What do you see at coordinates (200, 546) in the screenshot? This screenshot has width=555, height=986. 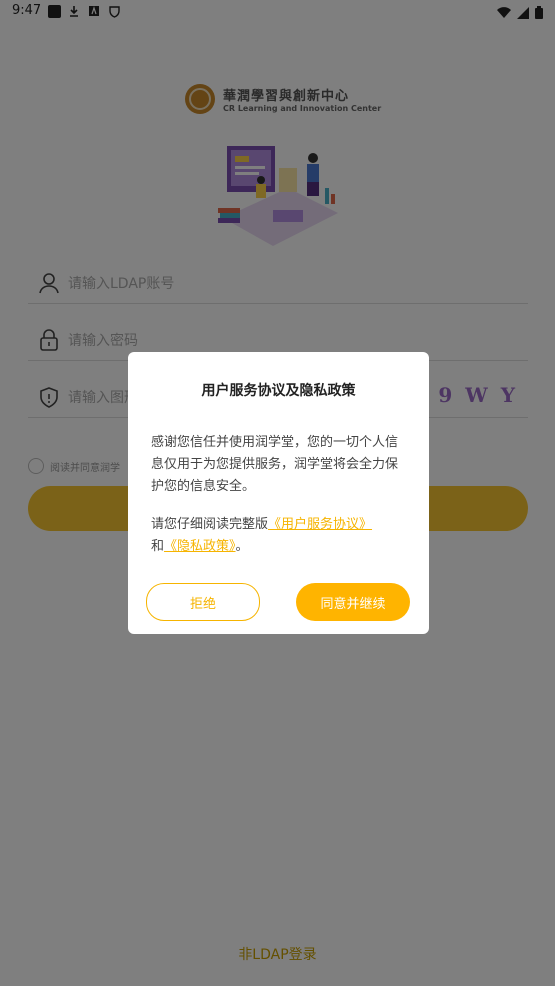 I see `privacy-policy-link: 《隐私政策》` at bounding box center [200, 546].